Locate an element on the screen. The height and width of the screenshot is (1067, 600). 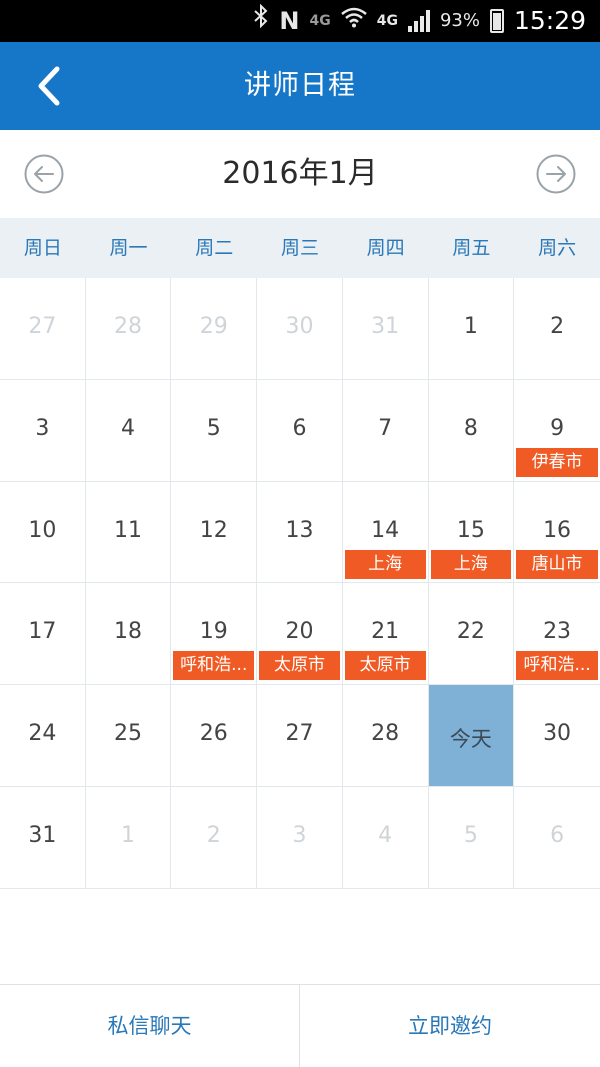
day-cell: 24 is located at coordinates (43, 736).